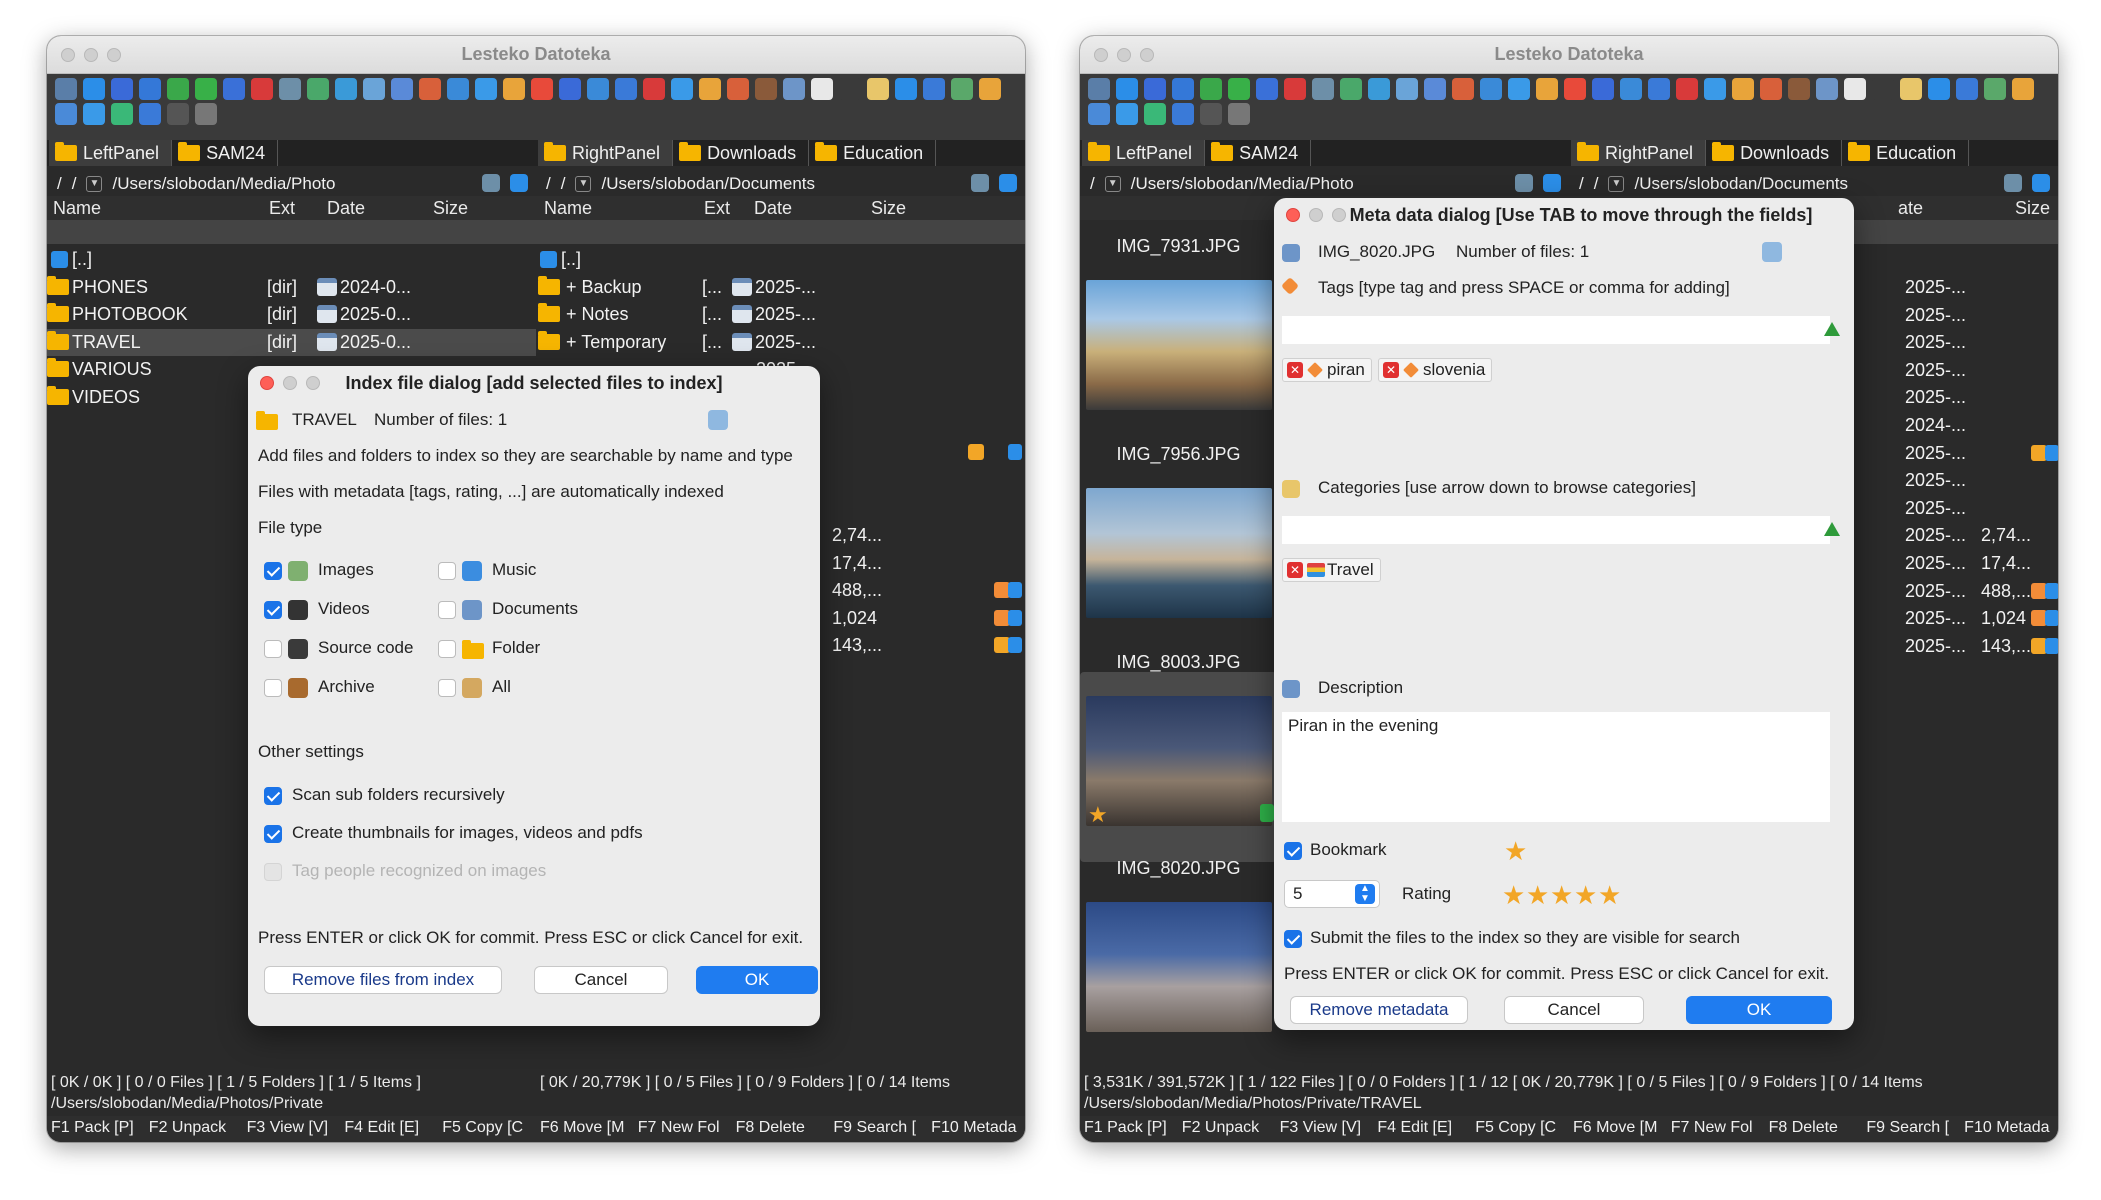 Image resolution: width=2101 pixels, height=1200 pixels. What do you see at coordinates (1537, 895) in the screenshot?
I see `rating-star-icon: ★` at bounding box center [1537, 895].